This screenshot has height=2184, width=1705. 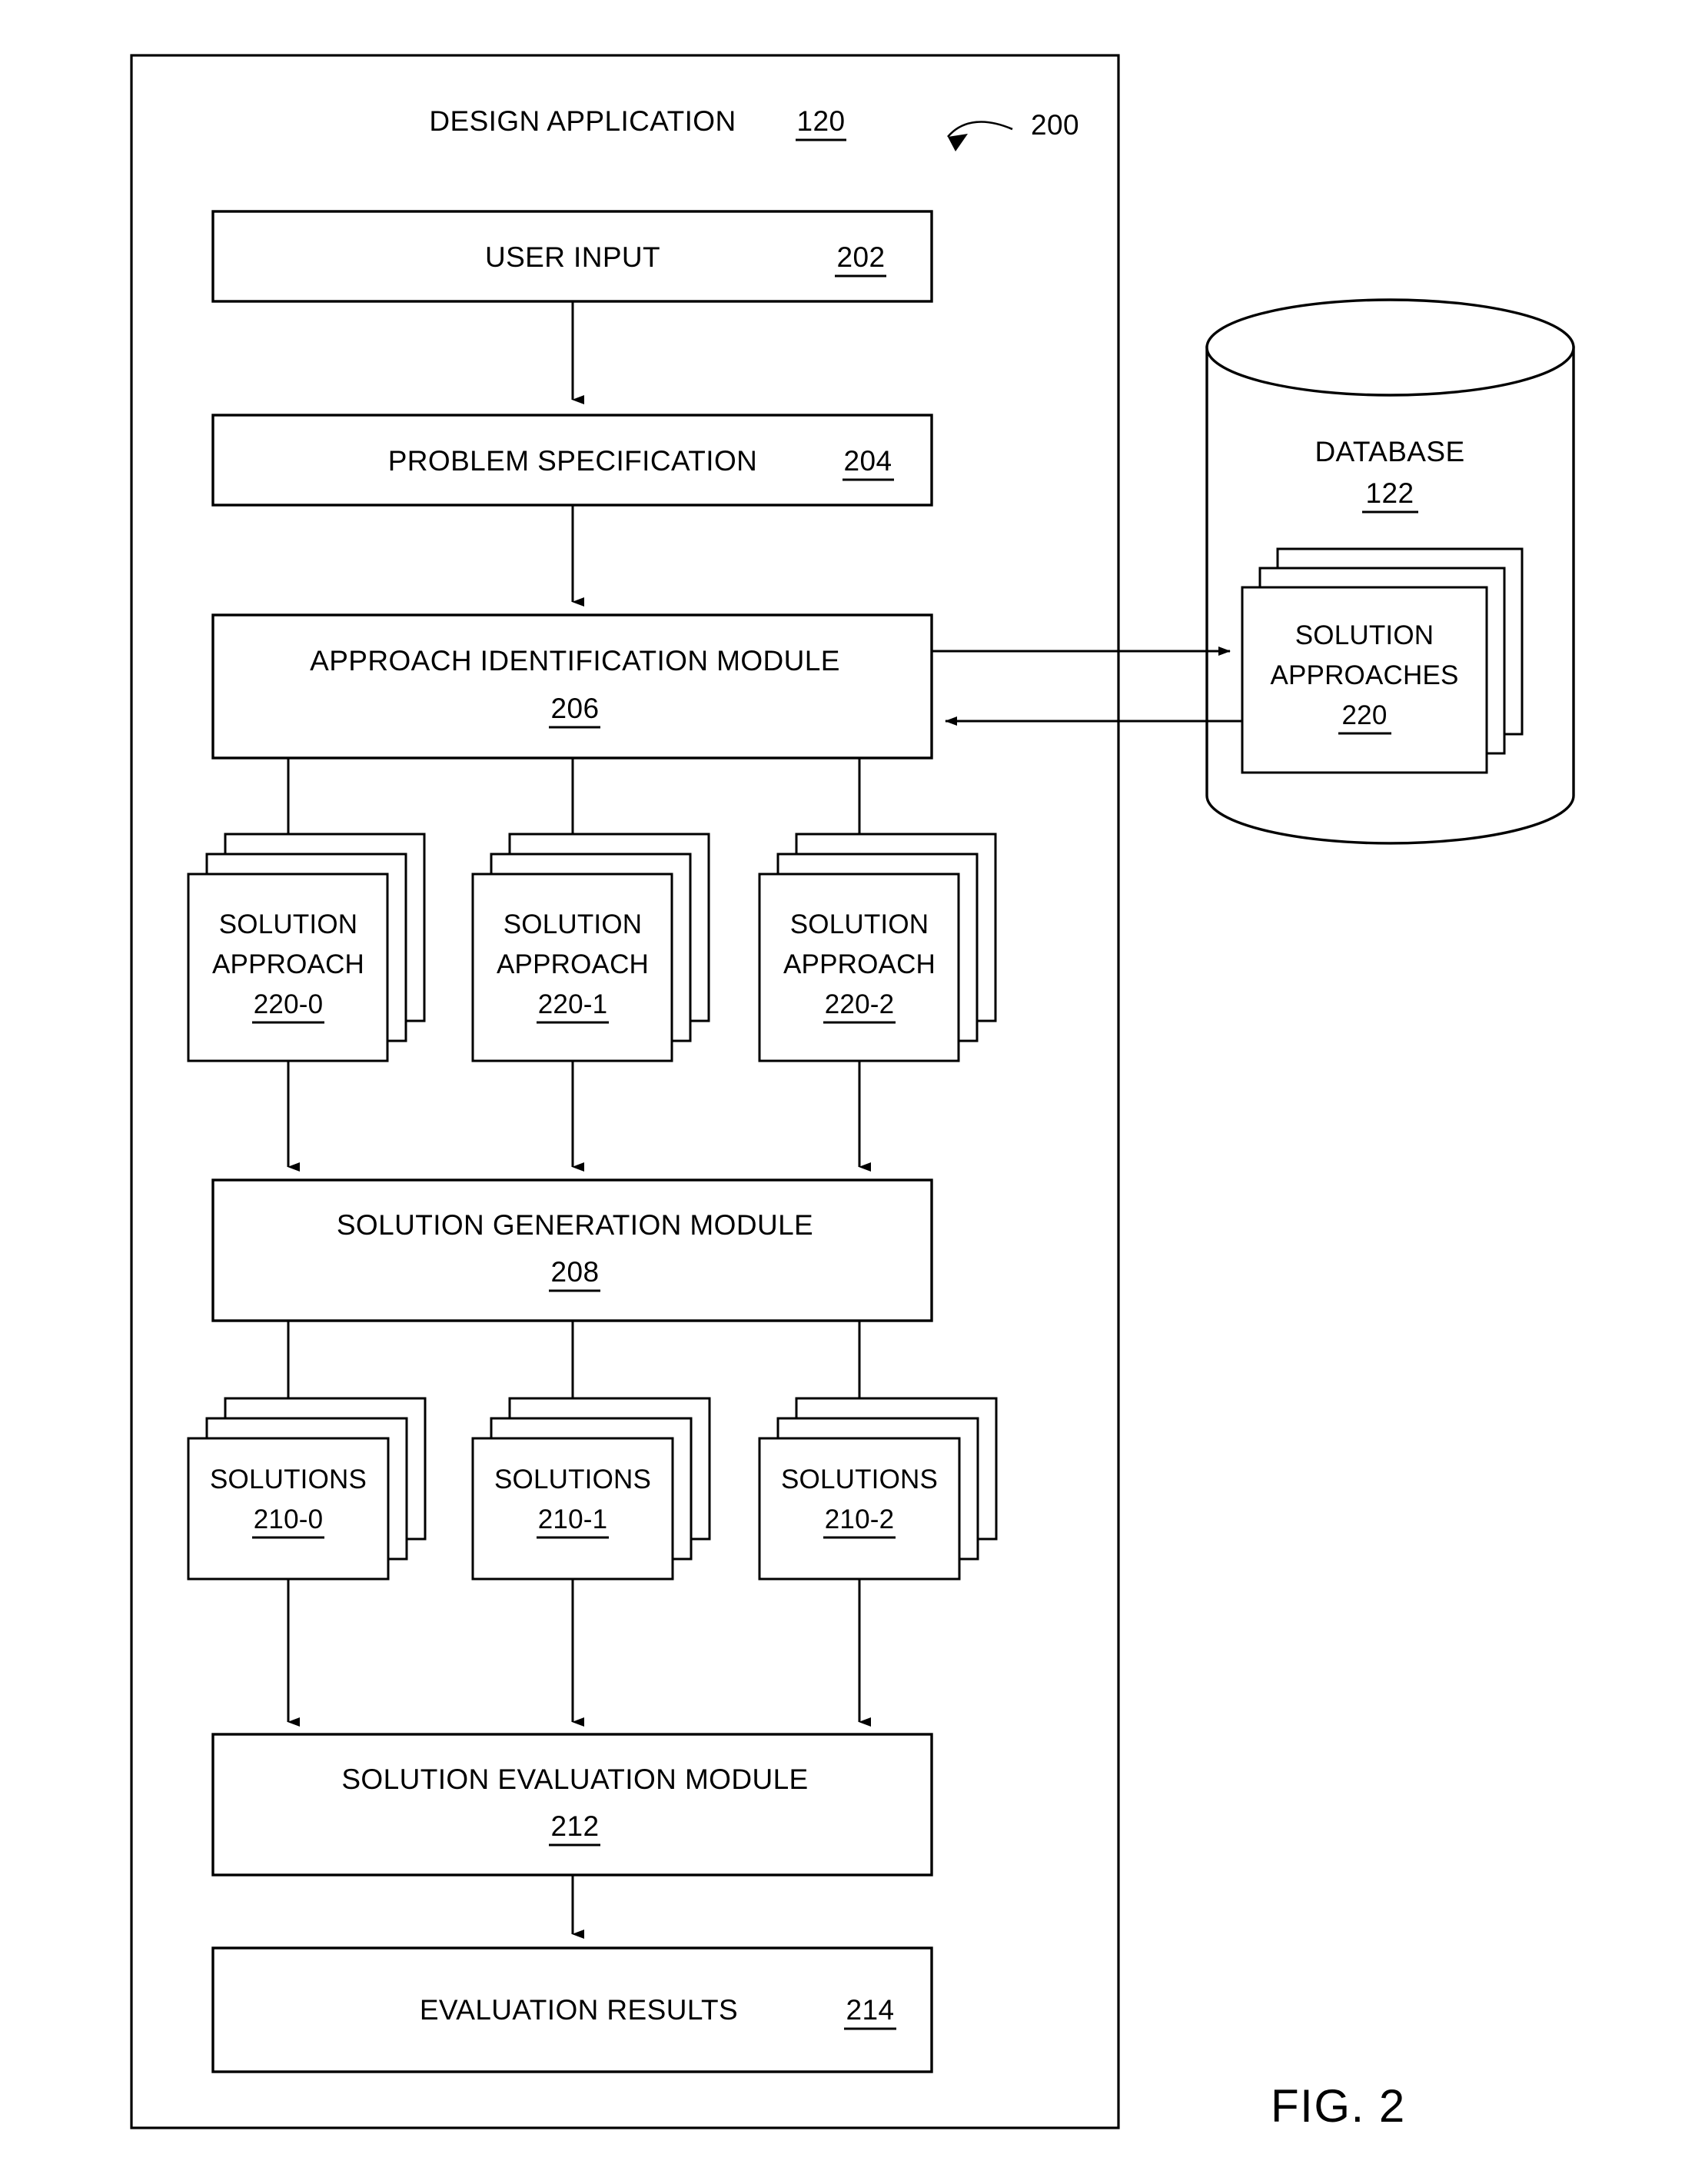 I want to click on solutions-stack-0: SOLUTIONS 210-0, so click(x=307, y=1489).